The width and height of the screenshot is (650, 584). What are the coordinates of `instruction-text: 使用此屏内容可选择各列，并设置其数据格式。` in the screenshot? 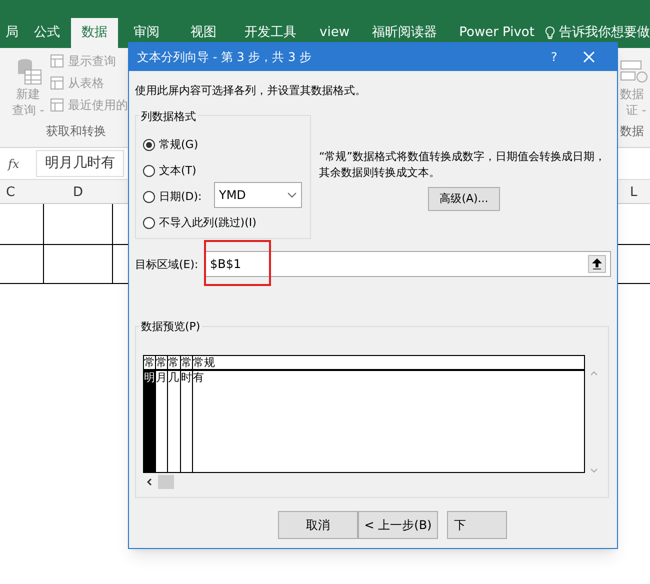 It's located at (250, 91).